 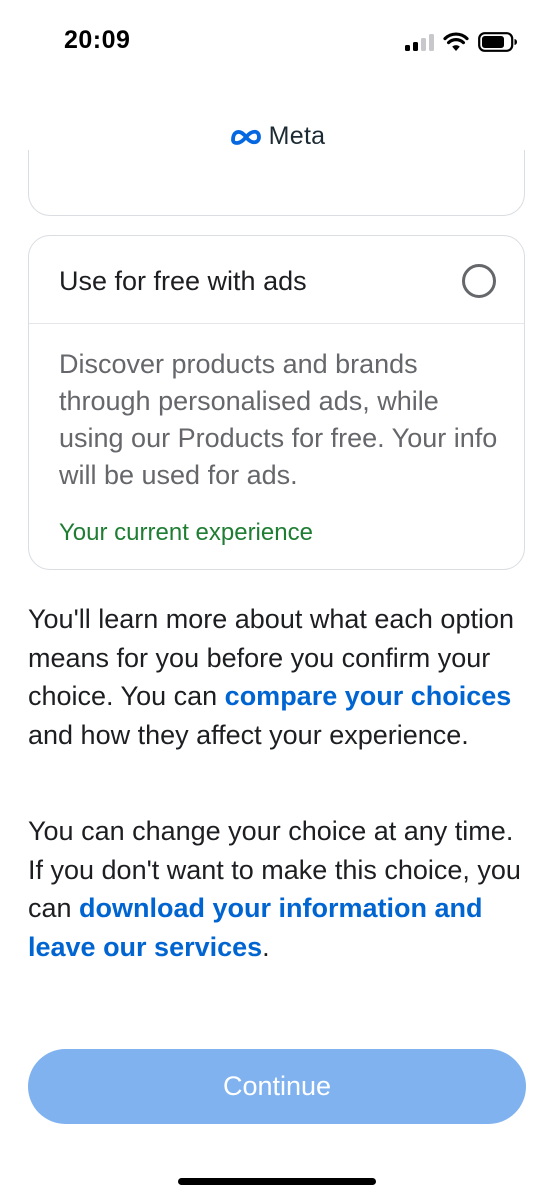 I want to click on meta-infinity-icon, so click(x=245, y=137).